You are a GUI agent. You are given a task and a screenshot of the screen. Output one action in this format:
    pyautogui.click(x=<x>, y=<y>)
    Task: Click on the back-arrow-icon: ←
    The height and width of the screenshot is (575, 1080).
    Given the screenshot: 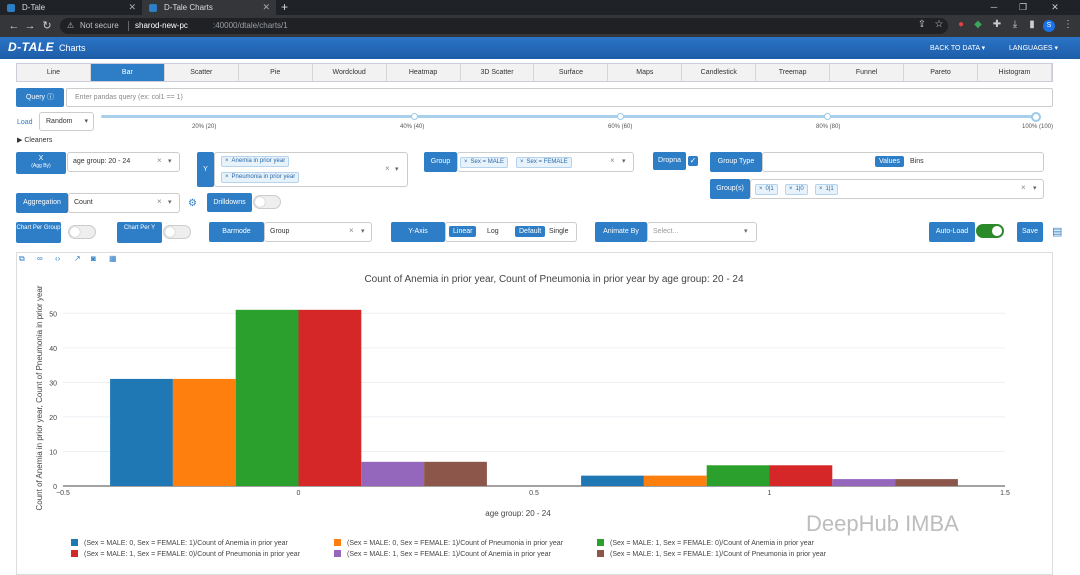 What is the action you would take?
    pyautogui.click(x=14, y=26)
    